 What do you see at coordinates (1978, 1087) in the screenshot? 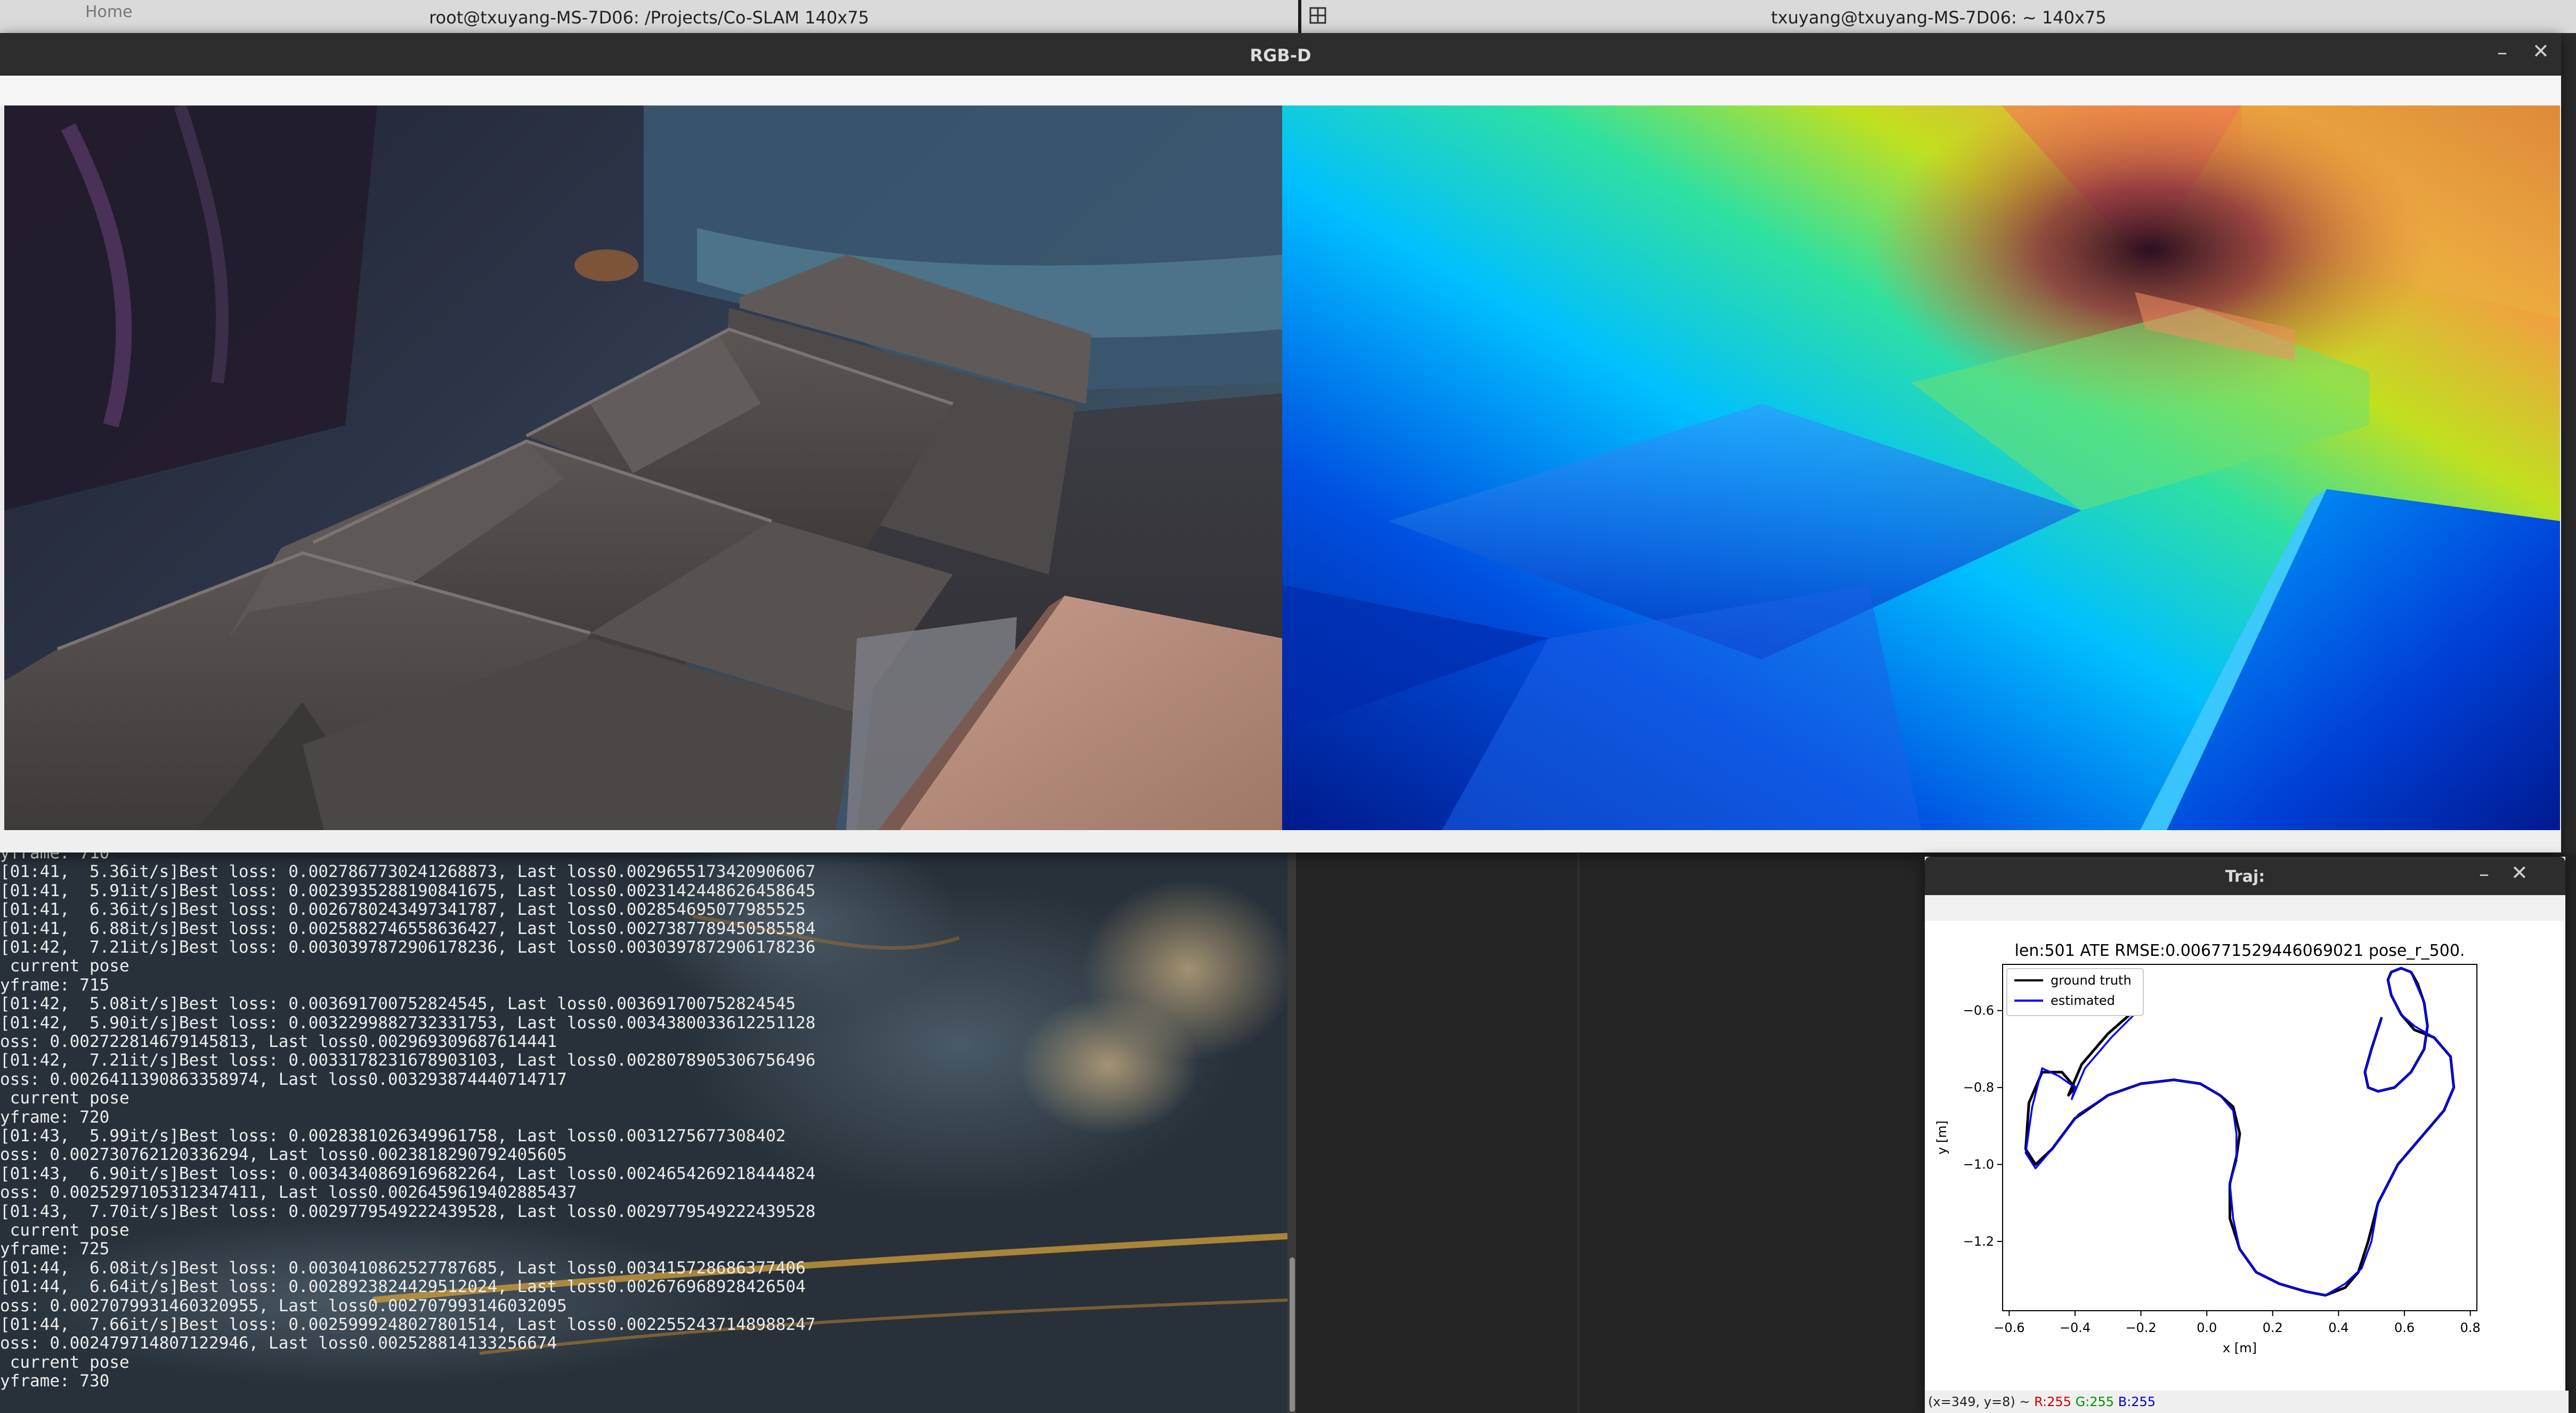
I see `y-tick-label: −0.8` at bounding box center [1978, 1087].